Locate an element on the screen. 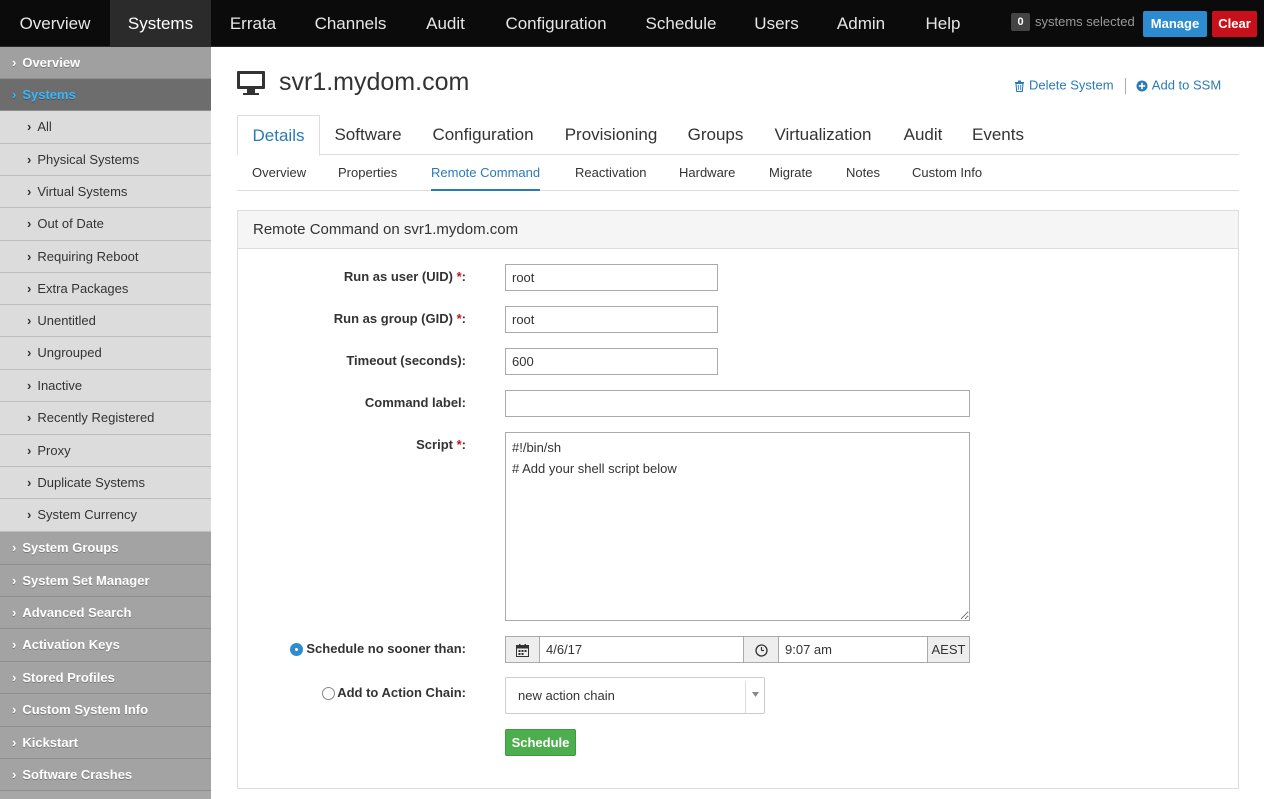  subtab-migrate: Migrate is located at coordinates (790, 173).